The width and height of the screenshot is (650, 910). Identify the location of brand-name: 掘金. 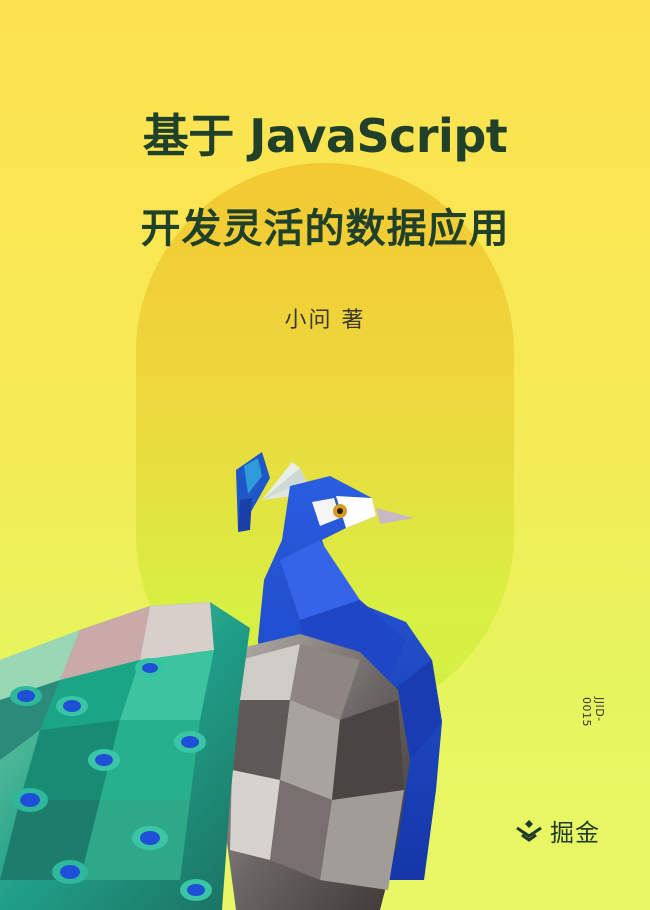
(575, 832).